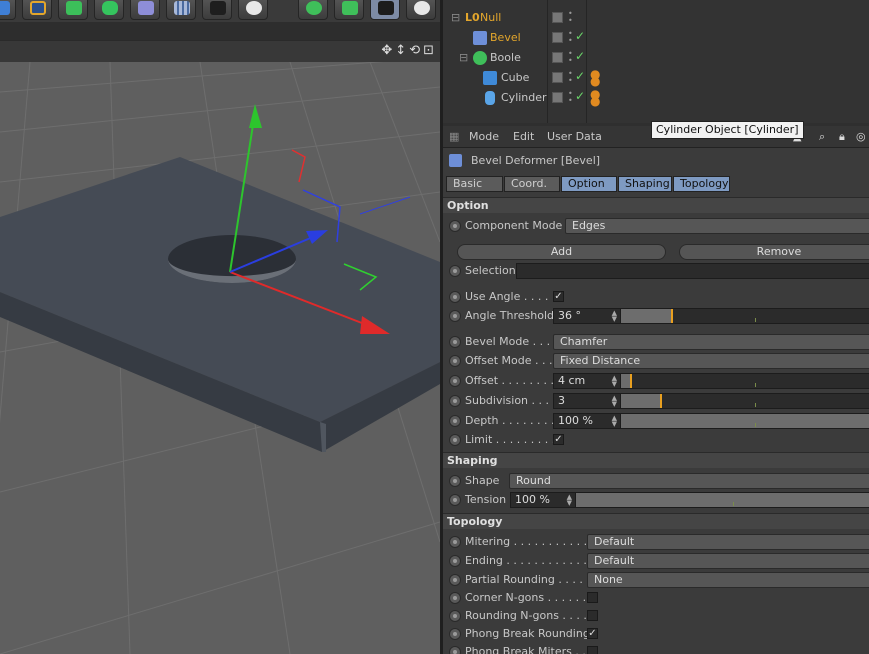 The height and width of the screenshot is (654, 869). Describe the element at coordinates (656, 521) in the screenshot. I see `section-topology: Topology` at that location.